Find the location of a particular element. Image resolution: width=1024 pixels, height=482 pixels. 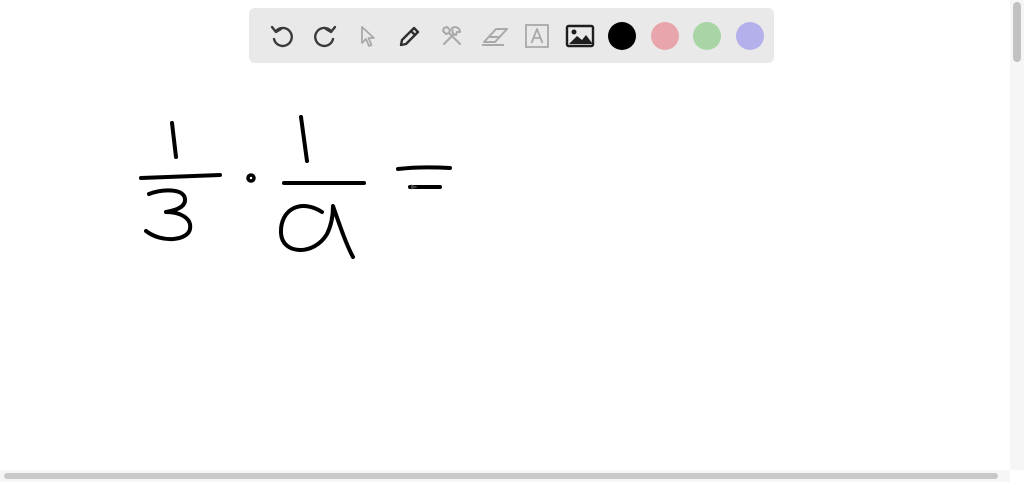

numerator-one-stroke is located at coordinates (174, 140).